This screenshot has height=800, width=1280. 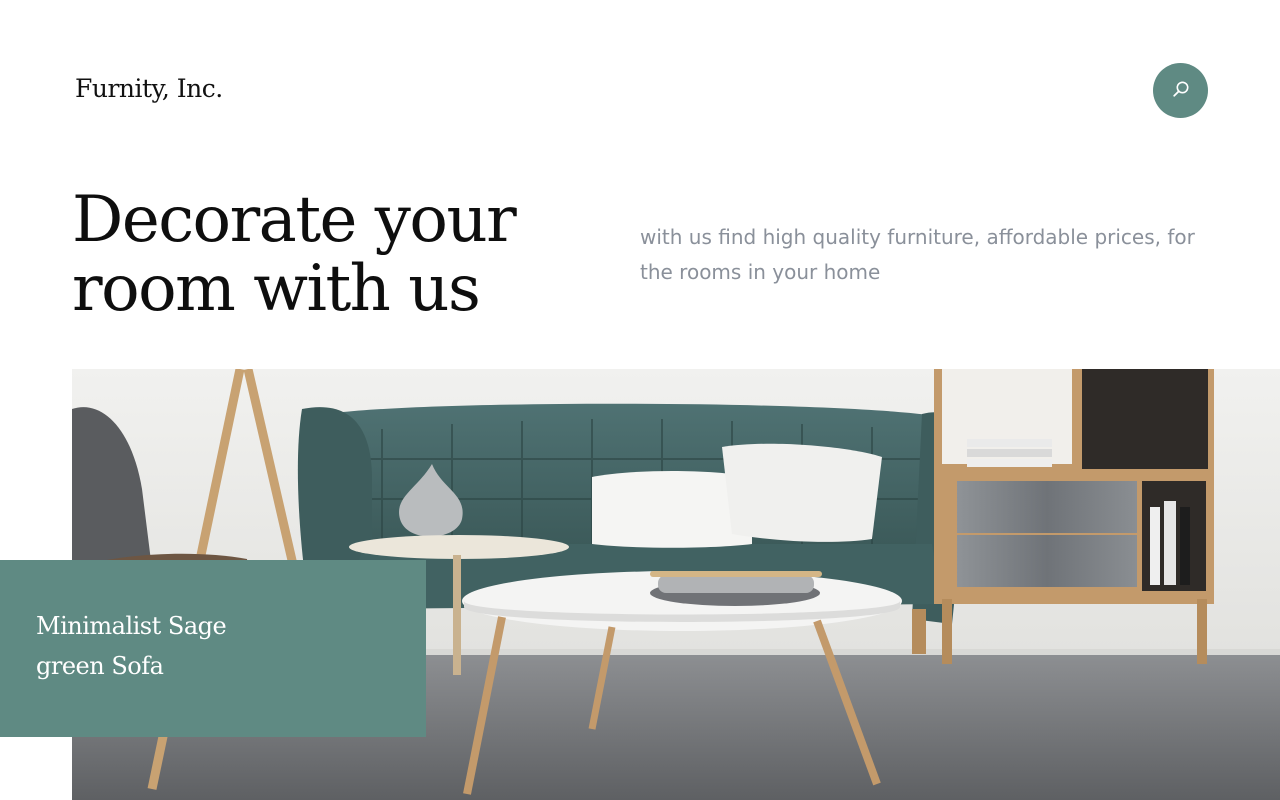 What do you see at coordinates (131, 646) in the screenshot?
I see `product-caption: Minimalist Sage green Sofa` at bounding box center [131, 646].